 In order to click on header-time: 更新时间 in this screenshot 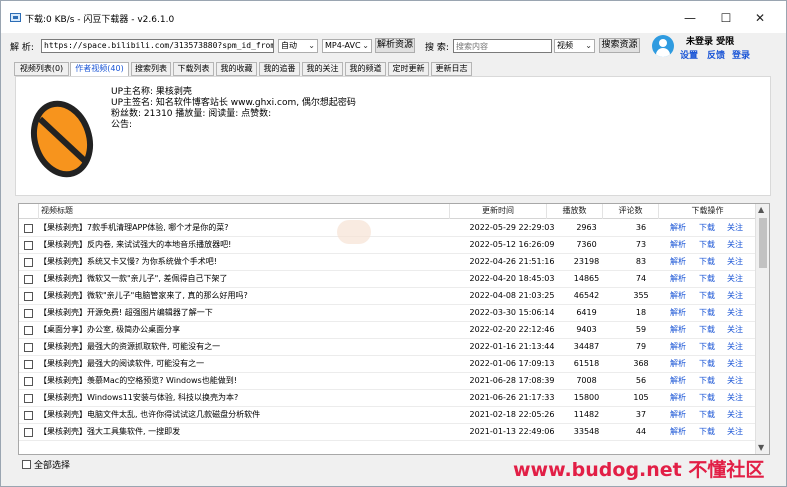, I will do `click(498, 211)`.